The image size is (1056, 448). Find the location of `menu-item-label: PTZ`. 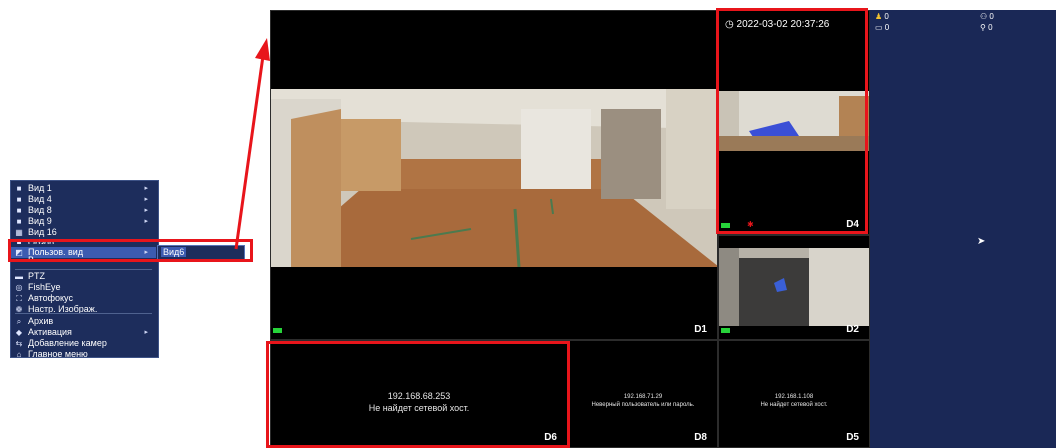

menu-item-label: PTZ is located at coordinates (36, 276).